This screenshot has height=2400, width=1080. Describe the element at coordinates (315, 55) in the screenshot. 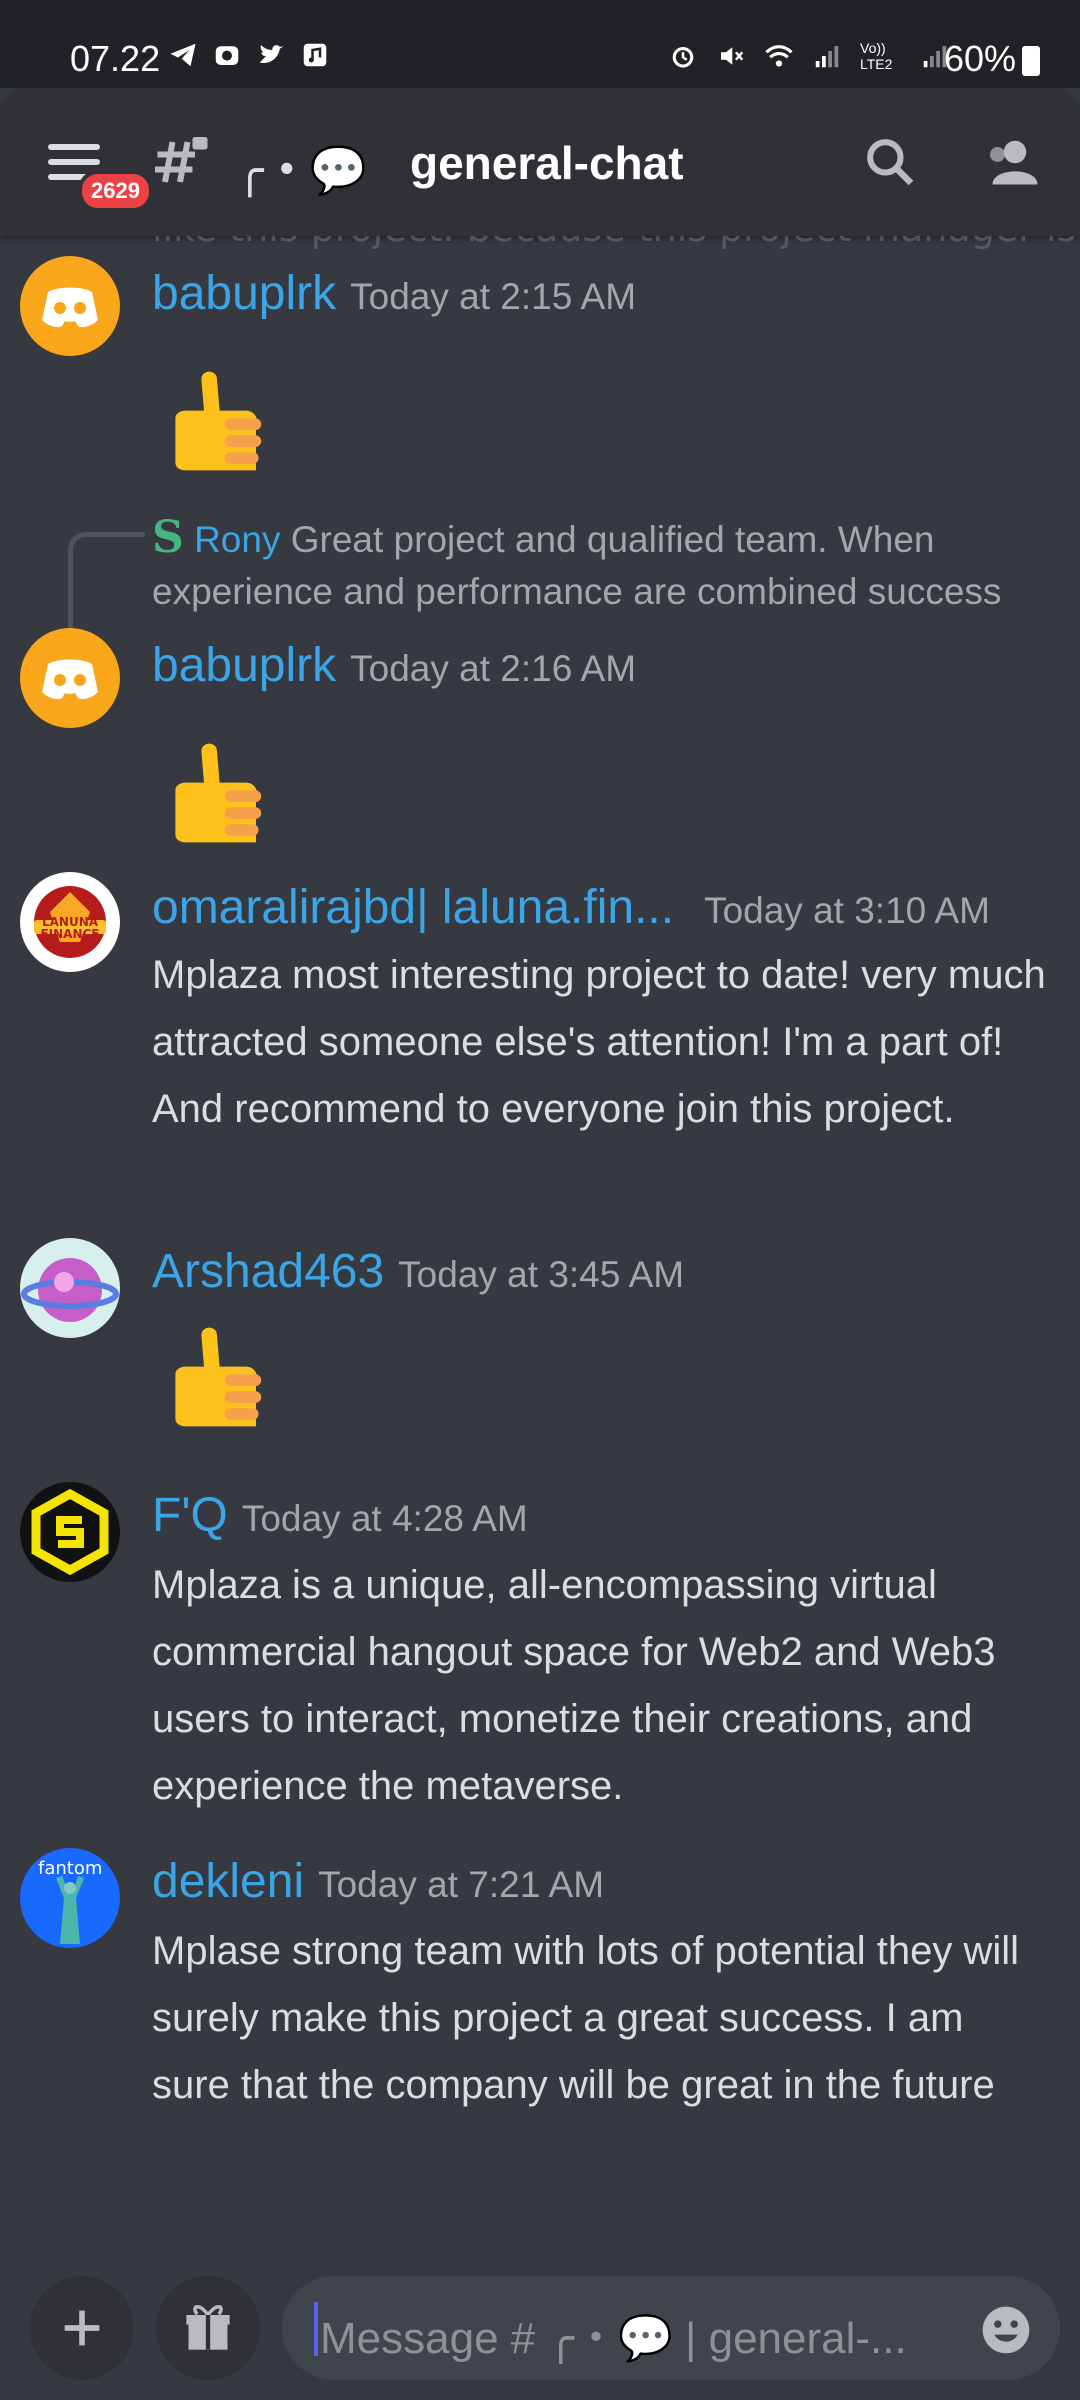

I see `music-app-icon` at that location.